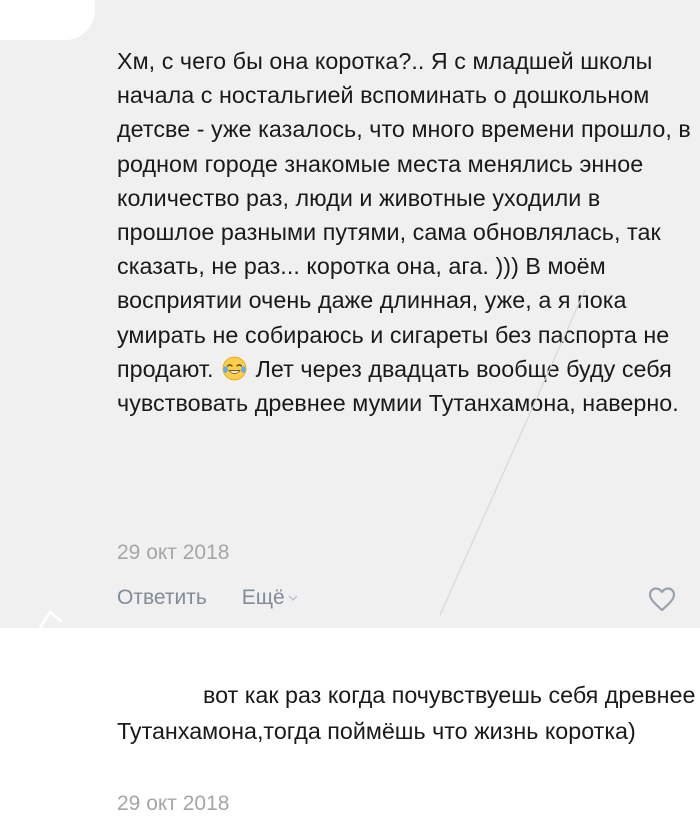 This screenshot has height=835, width=700. What do you see at coordinates (263, 597) in the screenshot?
I see `more-label: Ещё` at bounding box center [263, 597].